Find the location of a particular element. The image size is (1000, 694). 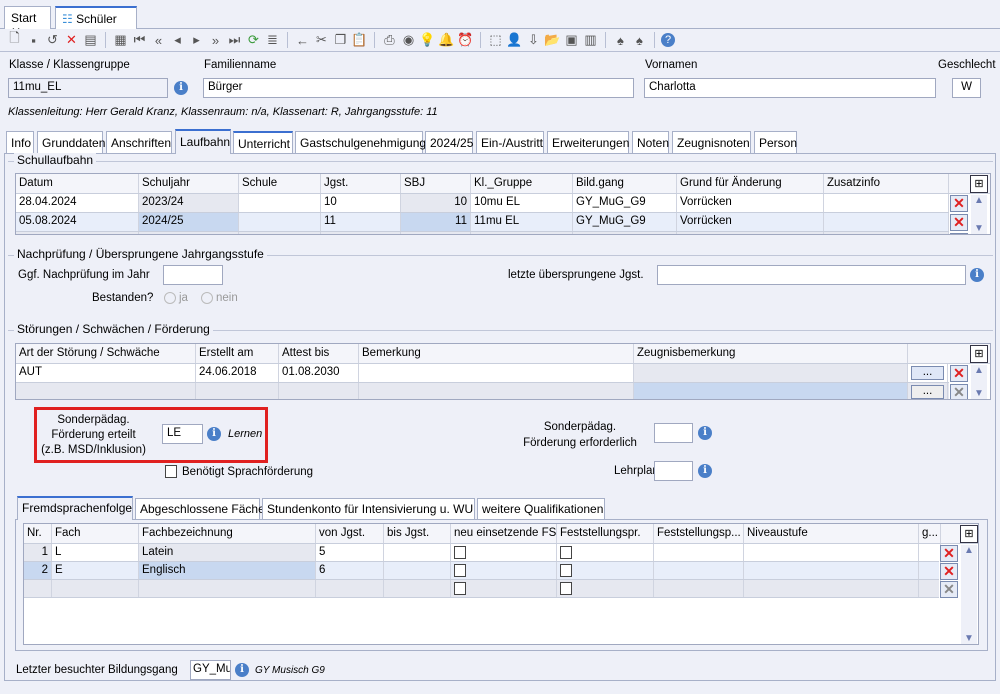

table-row: 2 E Englisch 6 is located at coordinates (482, 571).